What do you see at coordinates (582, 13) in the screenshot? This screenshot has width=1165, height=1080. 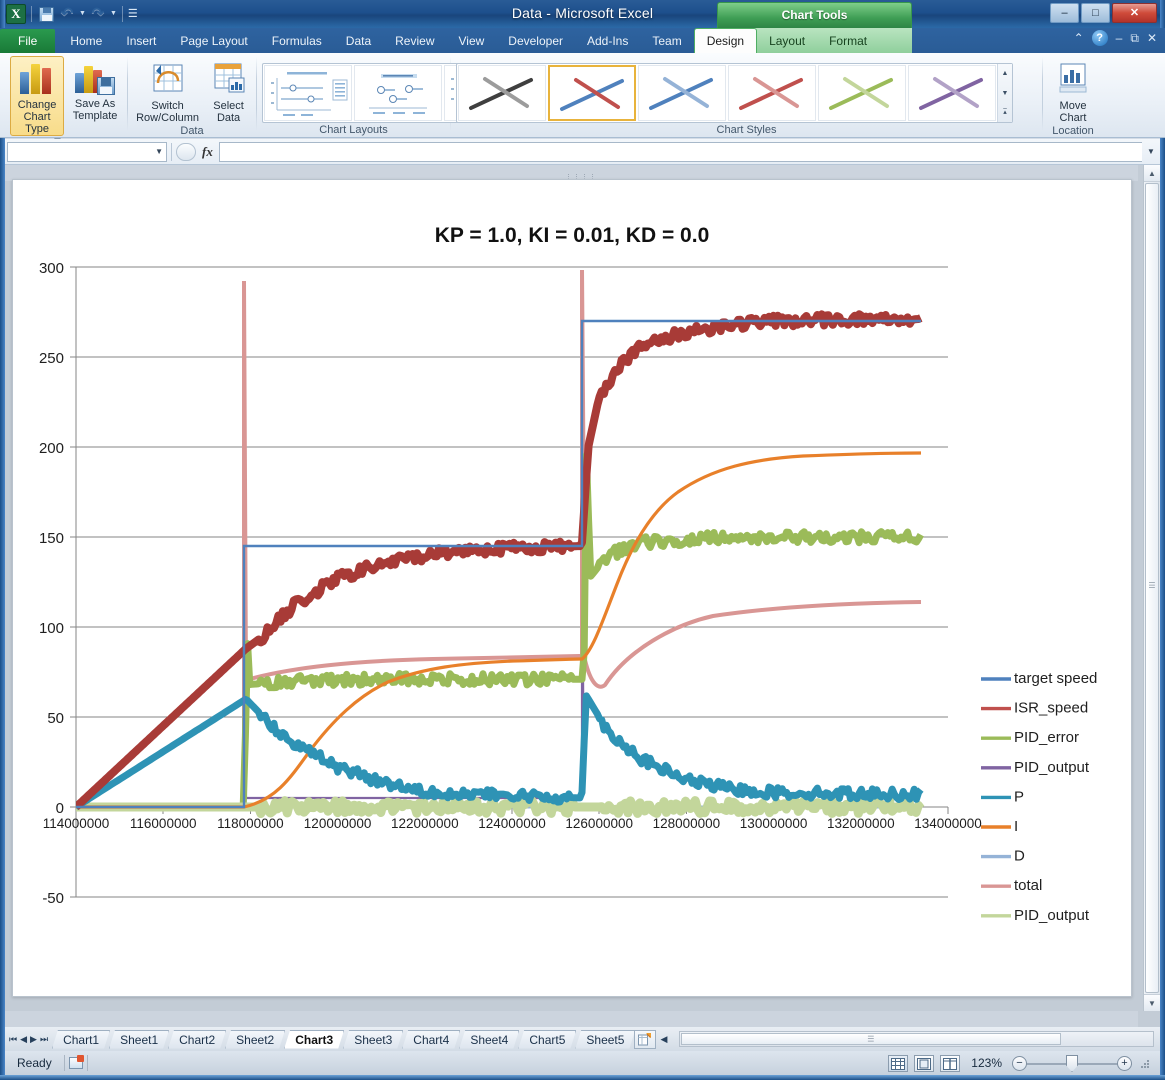 I see `window-title: Data - Microsoft Excel` at bounding box center [582, 13].